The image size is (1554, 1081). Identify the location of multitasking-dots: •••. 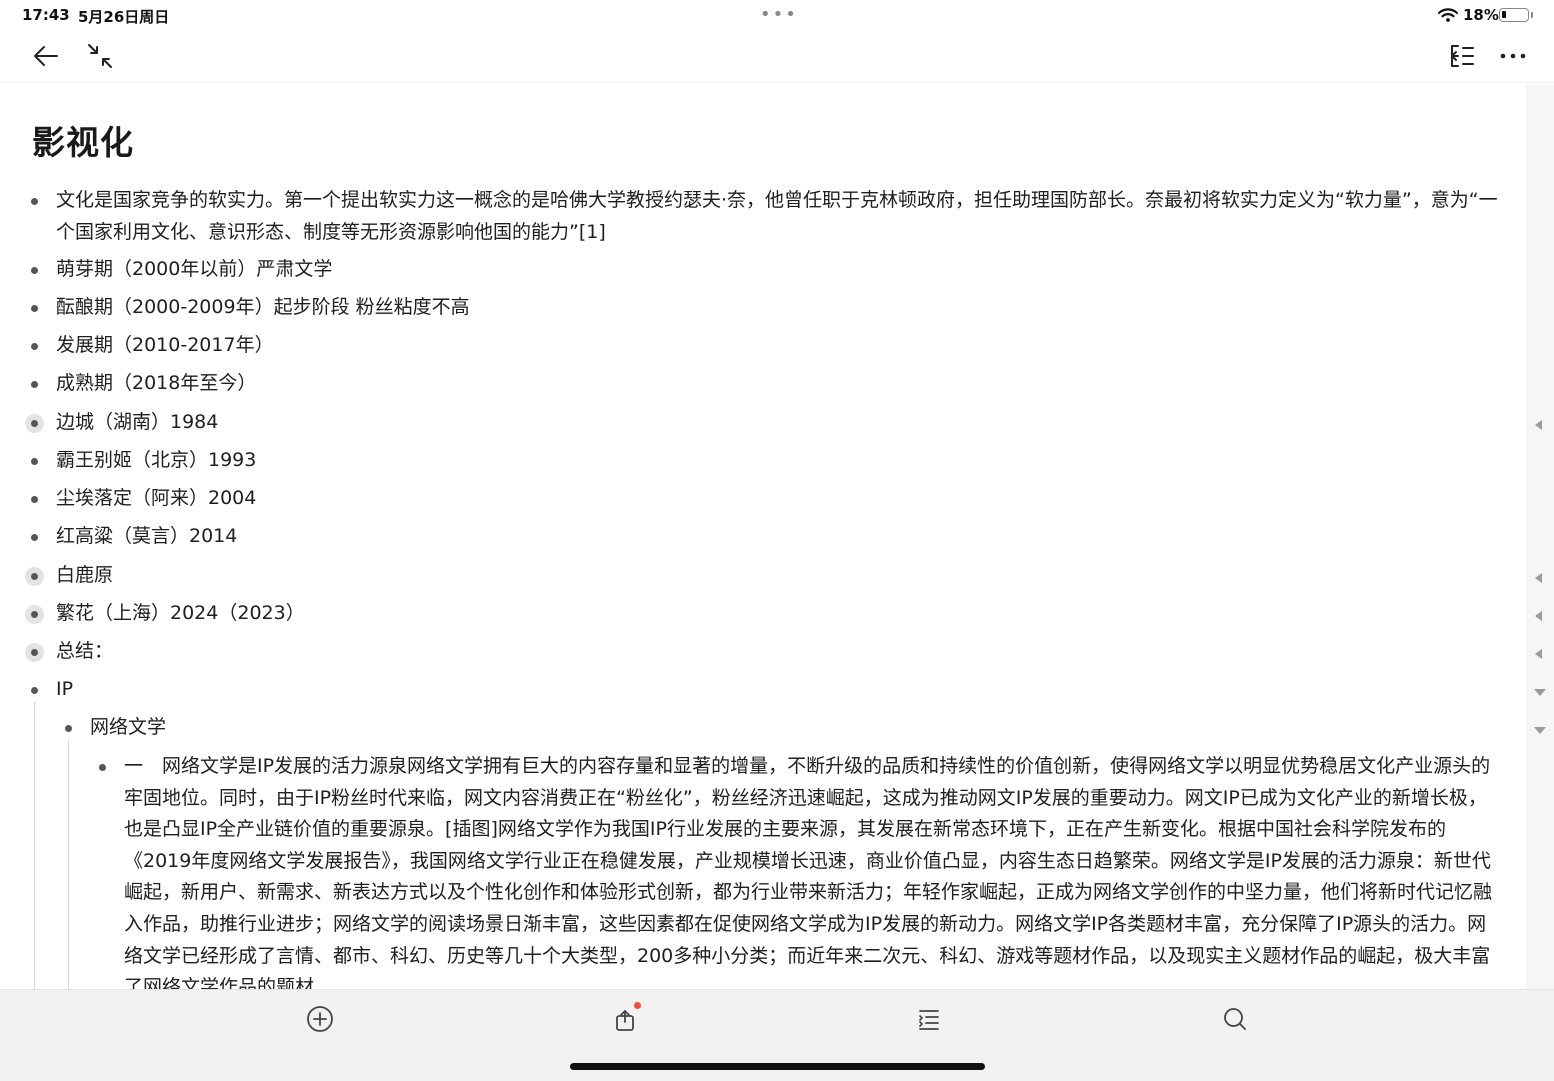
(779, 14).